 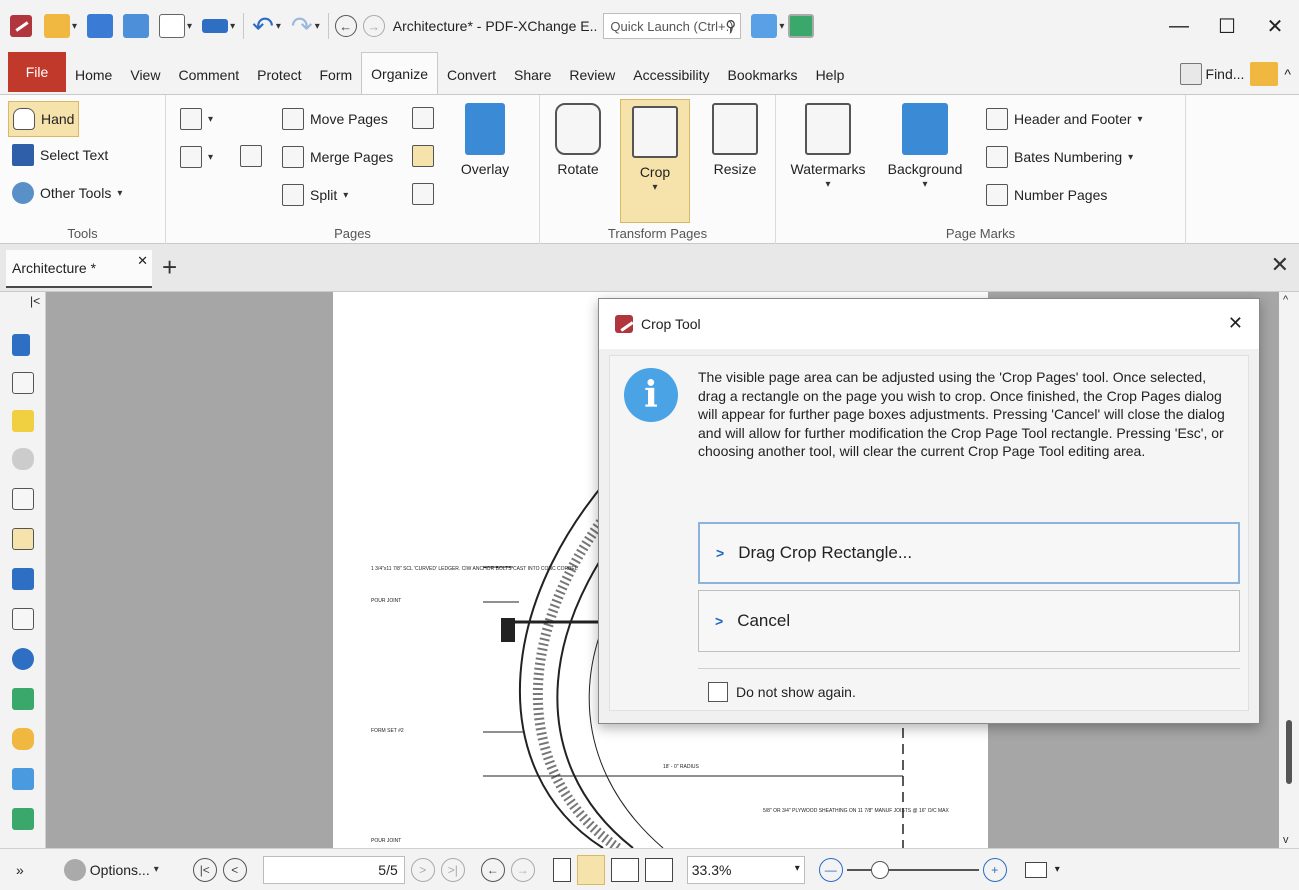 I want to click on destinations-panel-icon, so click(x=23, y=659).